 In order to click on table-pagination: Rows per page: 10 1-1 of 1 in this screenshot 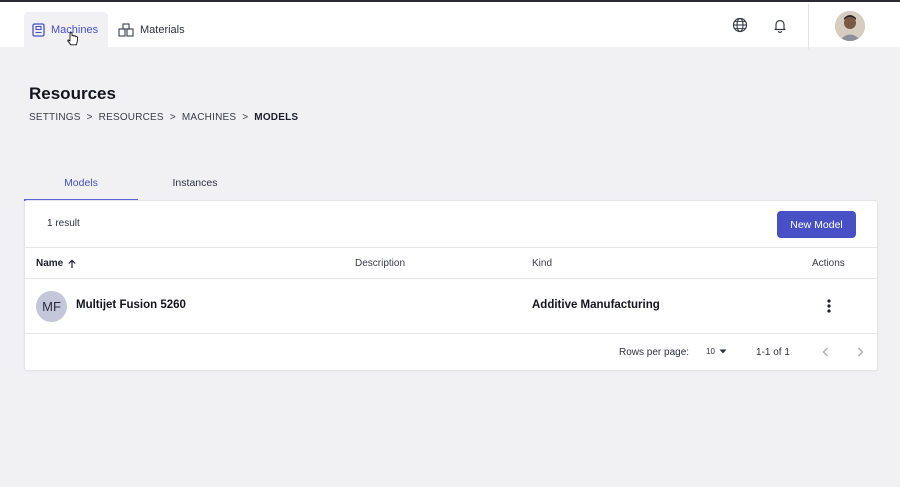, I will do `click(451, 353)`.